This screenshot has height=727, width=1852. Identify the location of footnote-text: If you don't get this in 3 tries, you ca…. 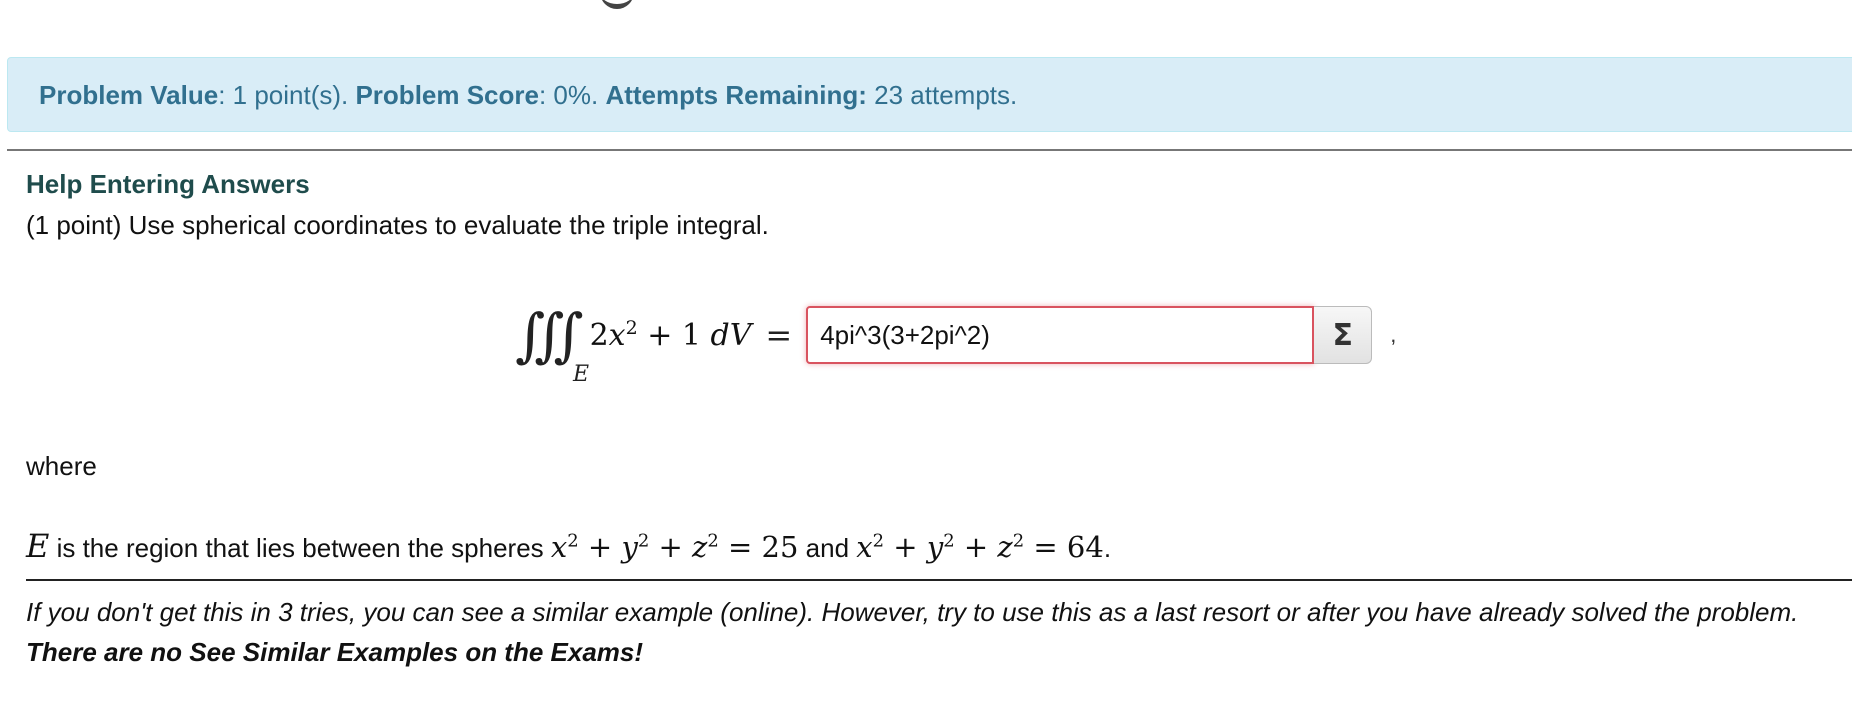
(912, 612).